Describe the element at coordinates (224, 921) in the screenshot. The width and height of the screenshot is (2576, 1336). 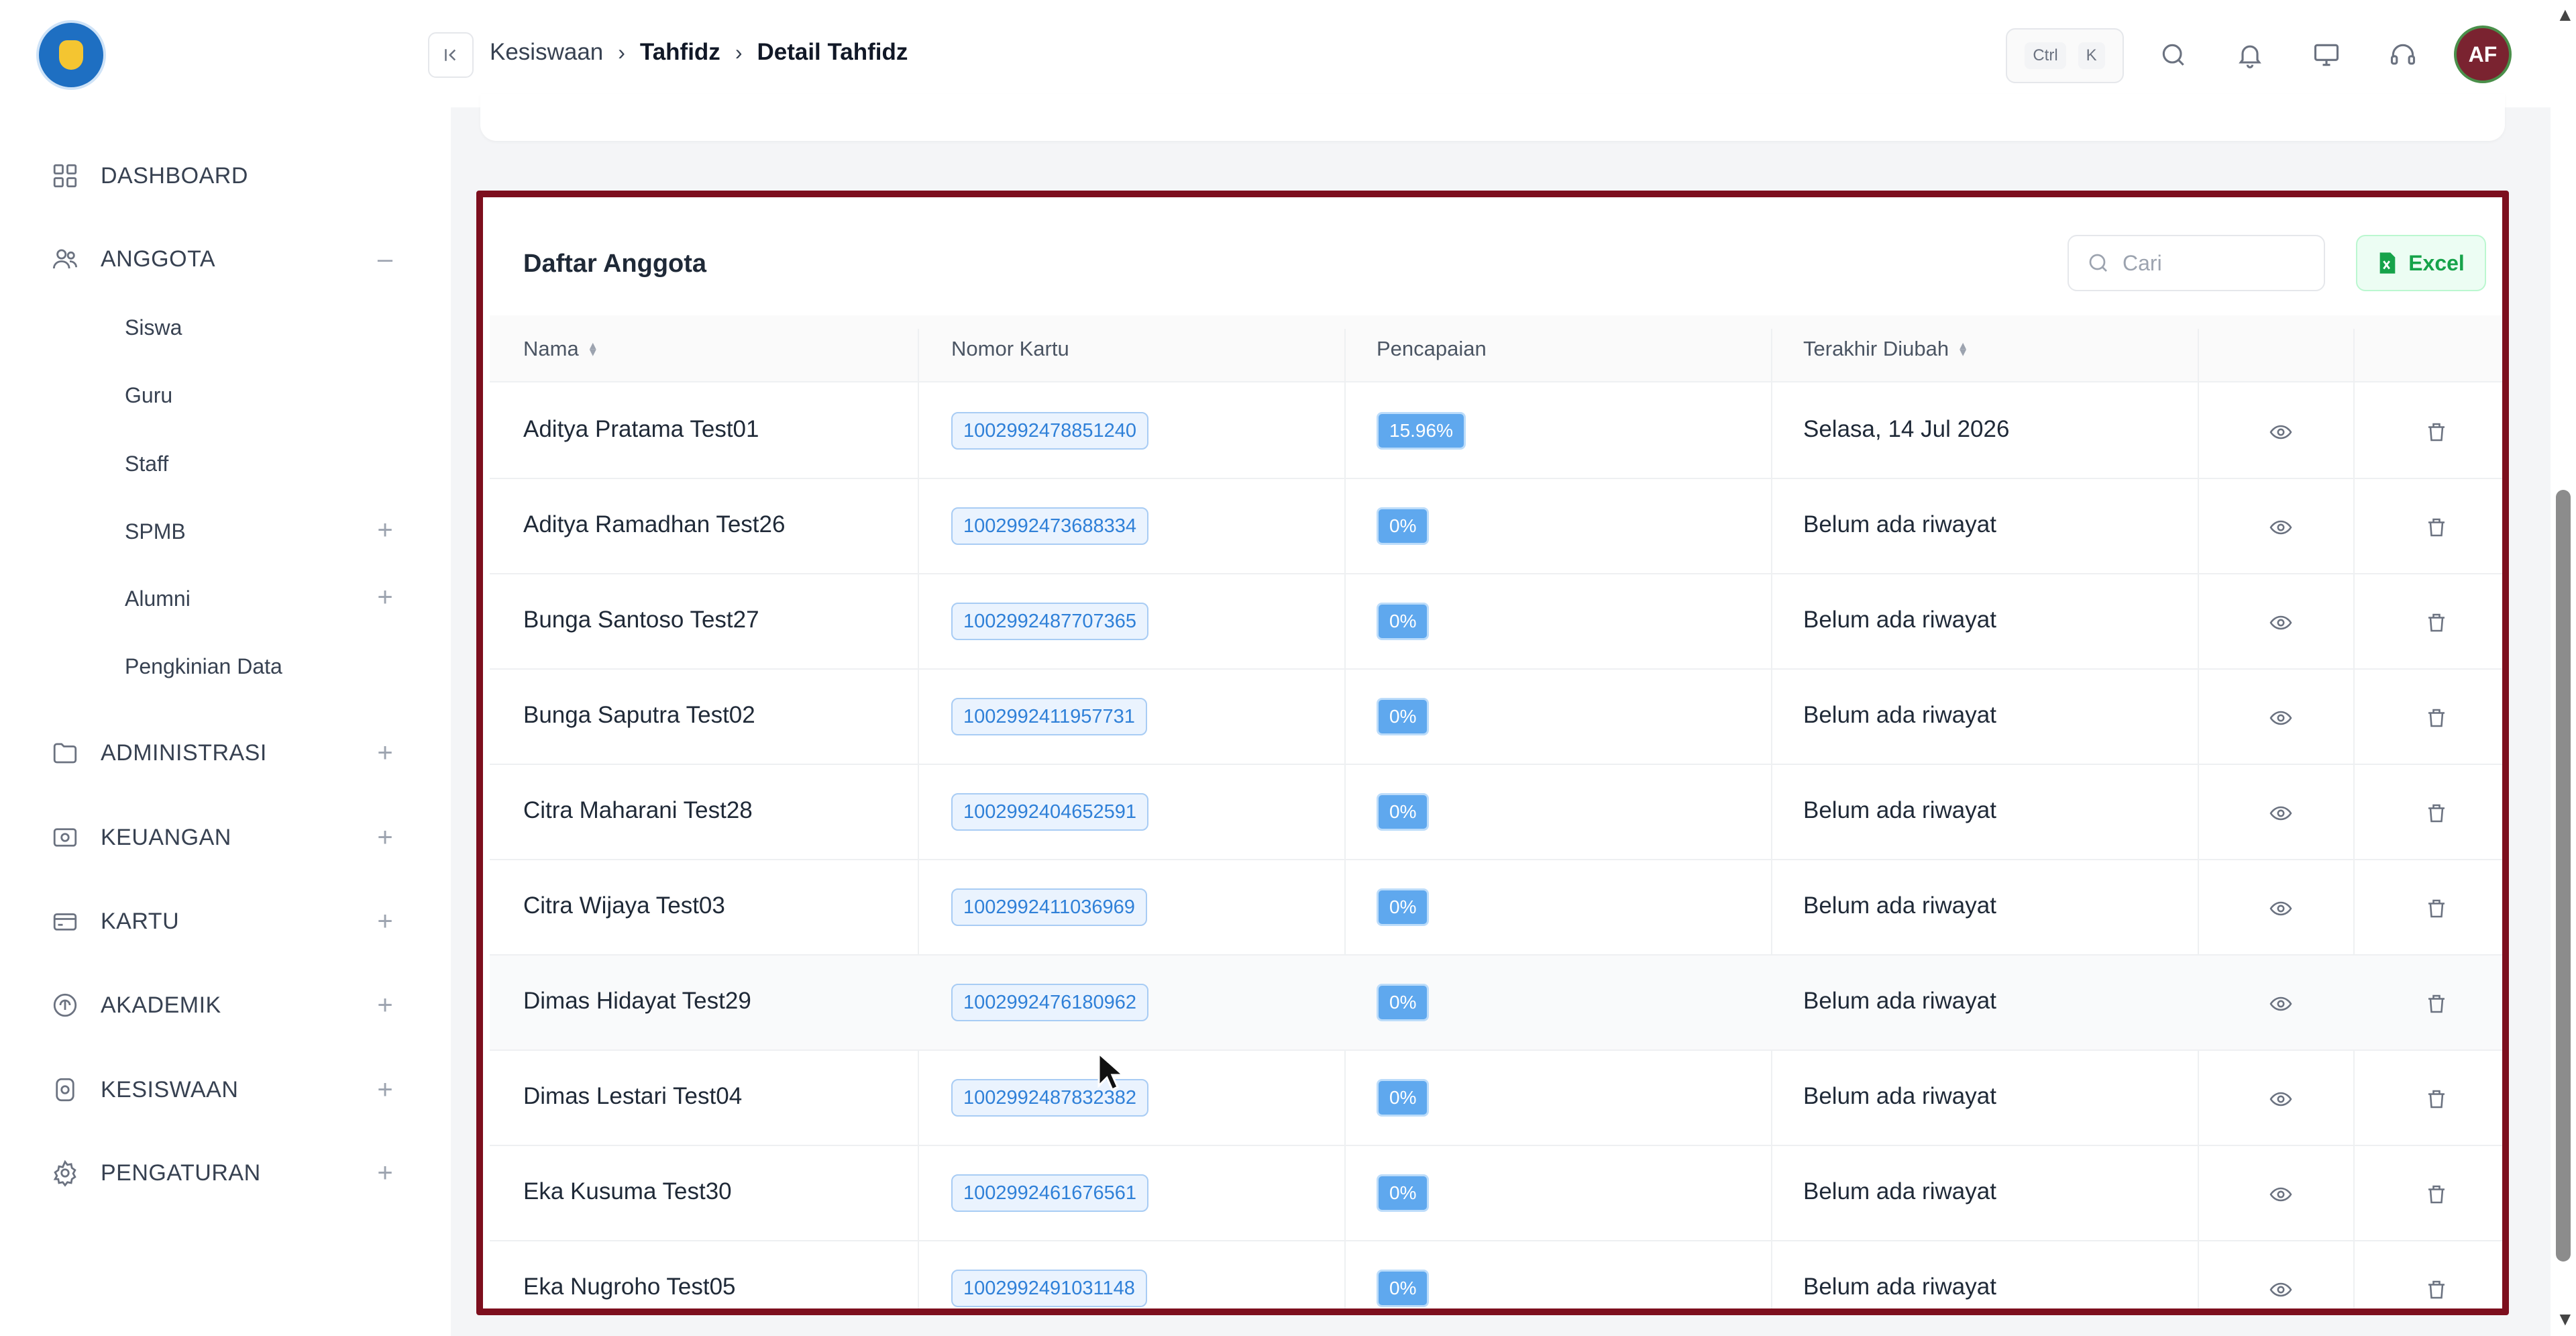
I see `sidebar-item-kartu: KARTU +` at that location.